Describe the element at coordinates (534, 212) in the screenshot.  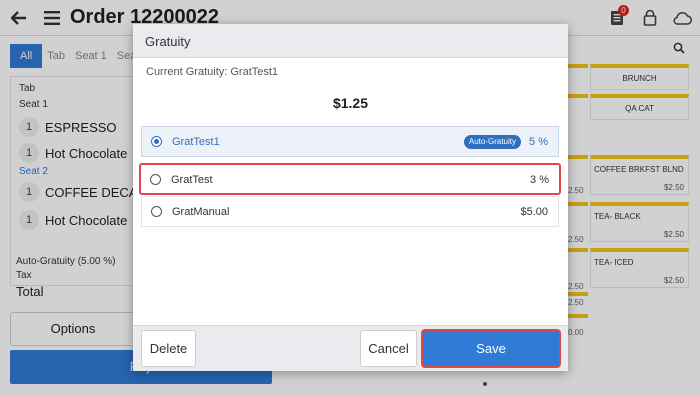
I see `gratuity-option-value: $5.00` at that location.